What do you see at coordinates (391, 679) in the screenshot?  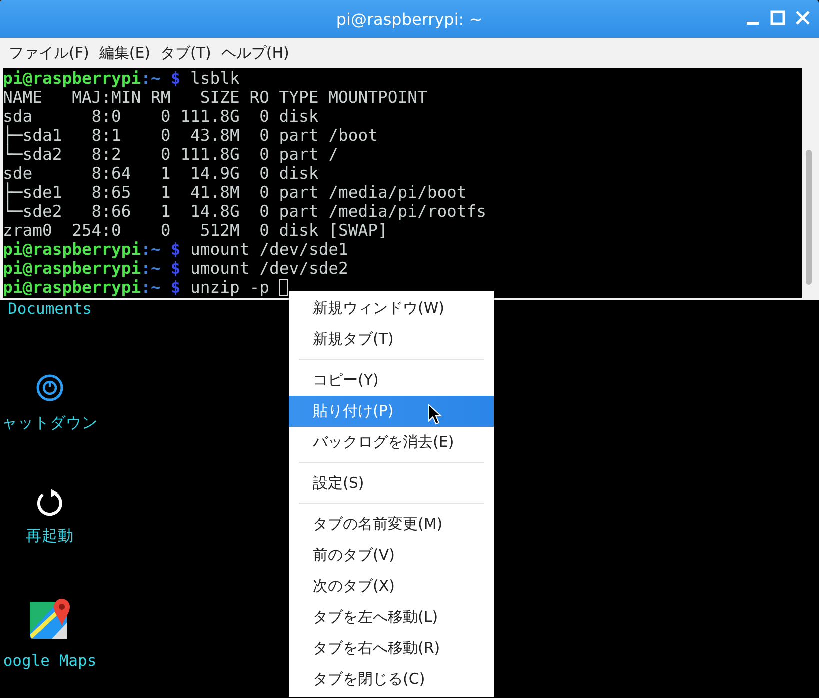 I see `menu-item: タブを閉じる(C)` at bounding box center [391, 679].